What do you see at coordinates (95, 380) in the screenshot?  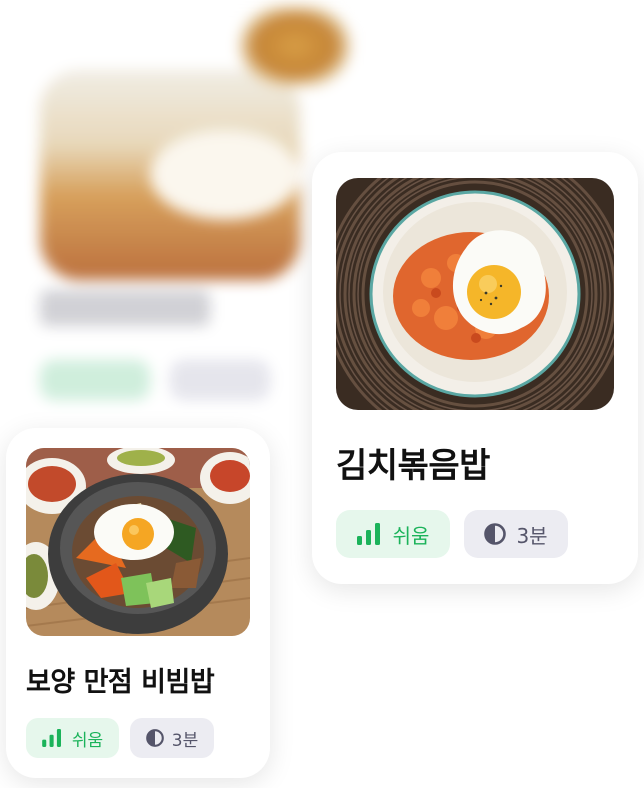 I see `blurred-difficulty-chip` at bounding box center [95, 380].